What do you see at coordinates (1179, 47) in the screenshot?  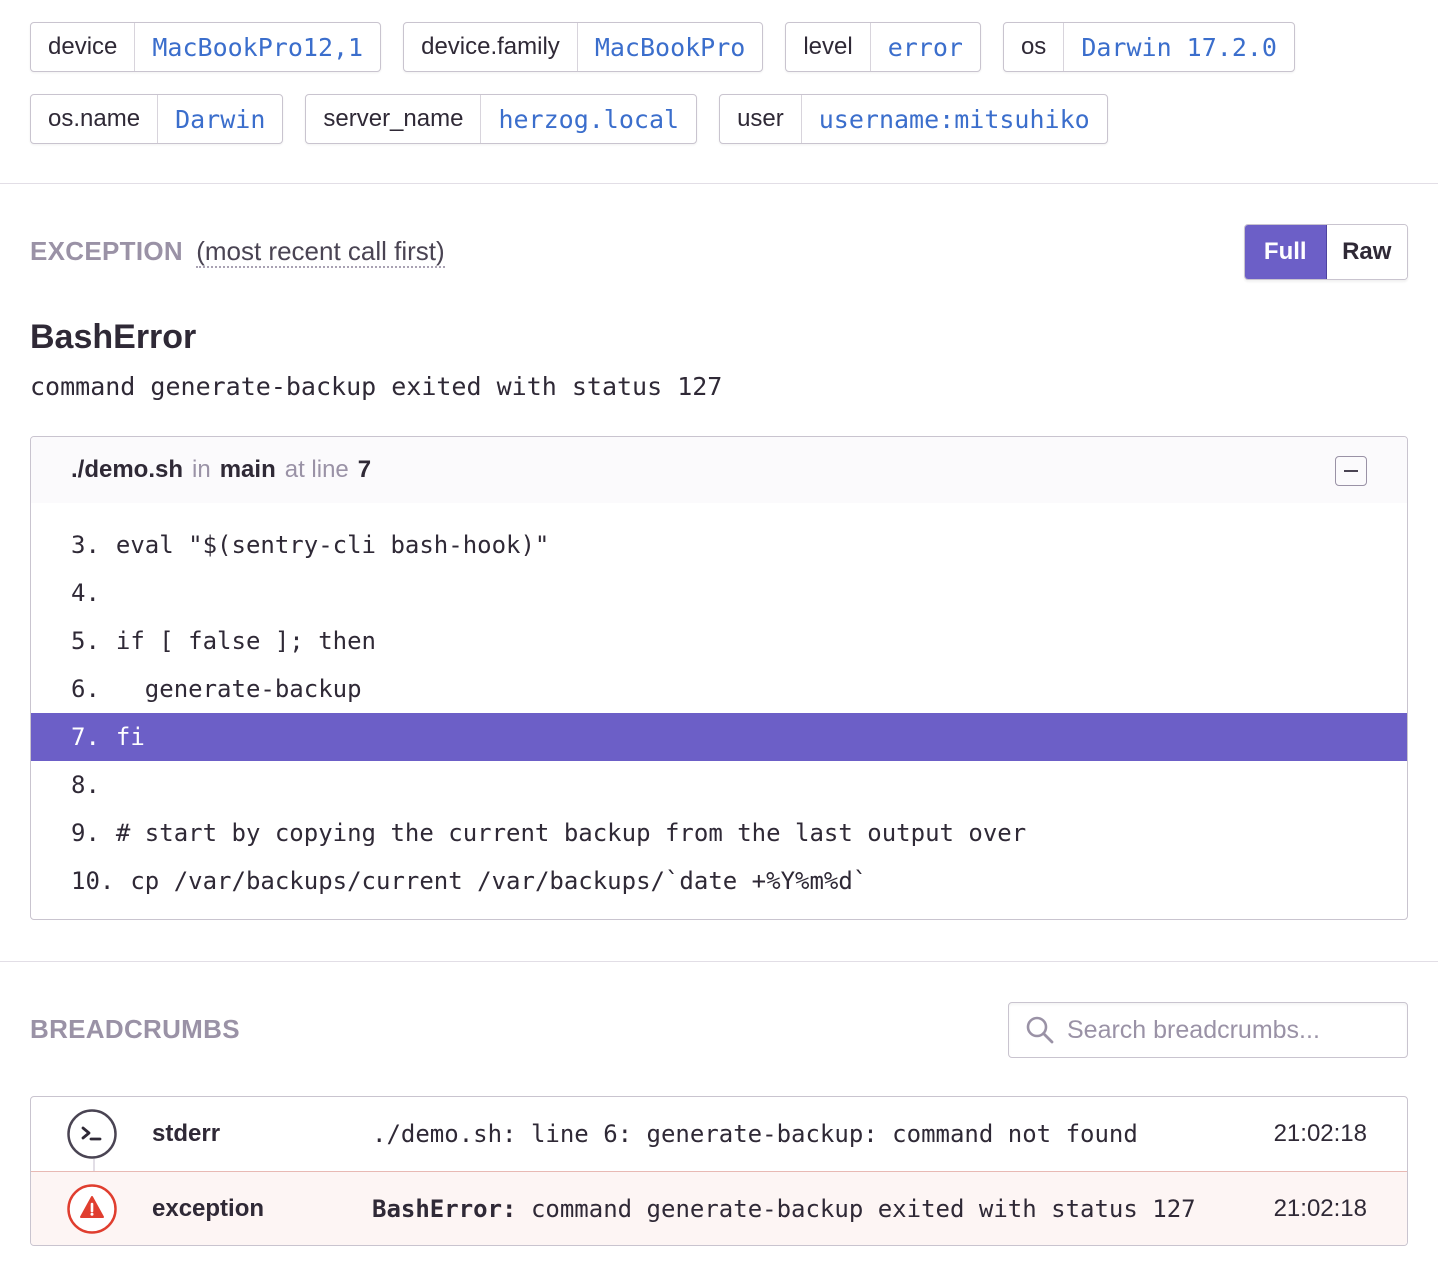 I see `tag-value: Darwin 17.2.0` at bounding box center [1179, 47].